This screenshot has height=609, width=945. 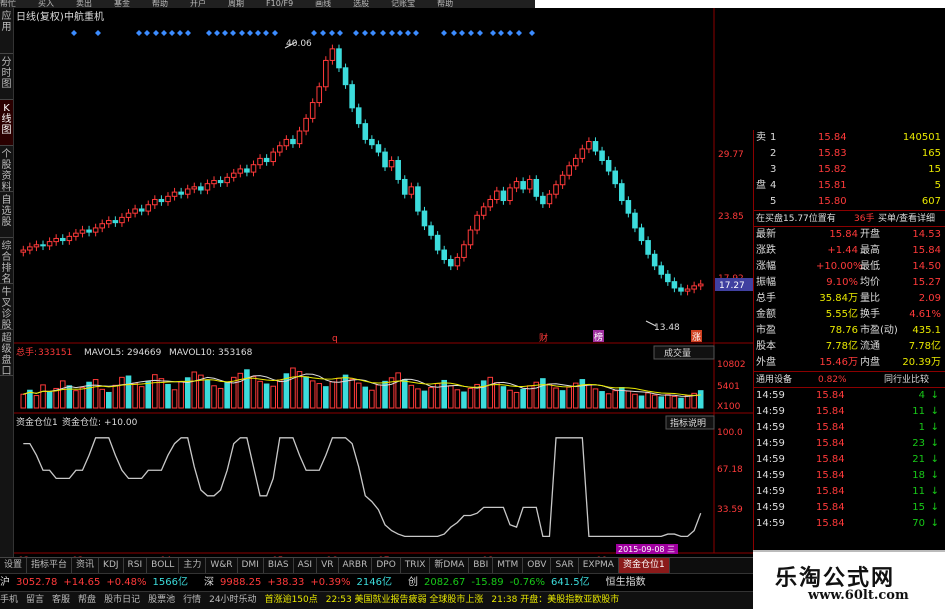 I want to click on tab-新DMA: 新DMA, so click(x=450, y=565).